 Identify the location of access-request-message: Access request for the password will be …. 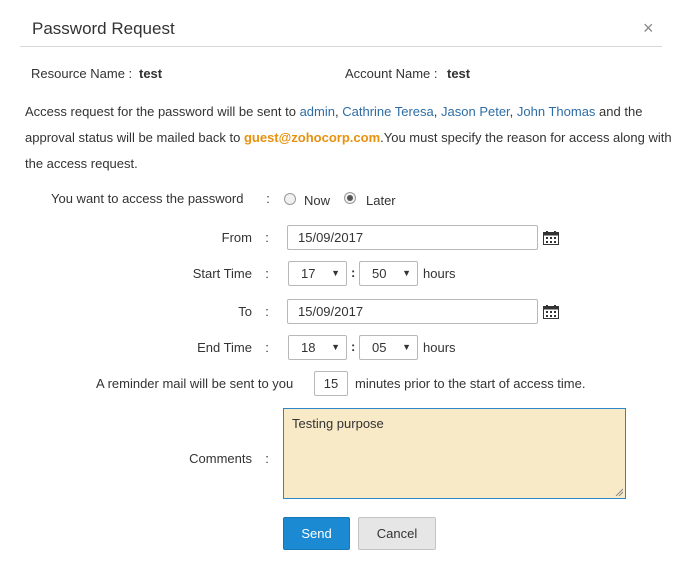
(348, 137).